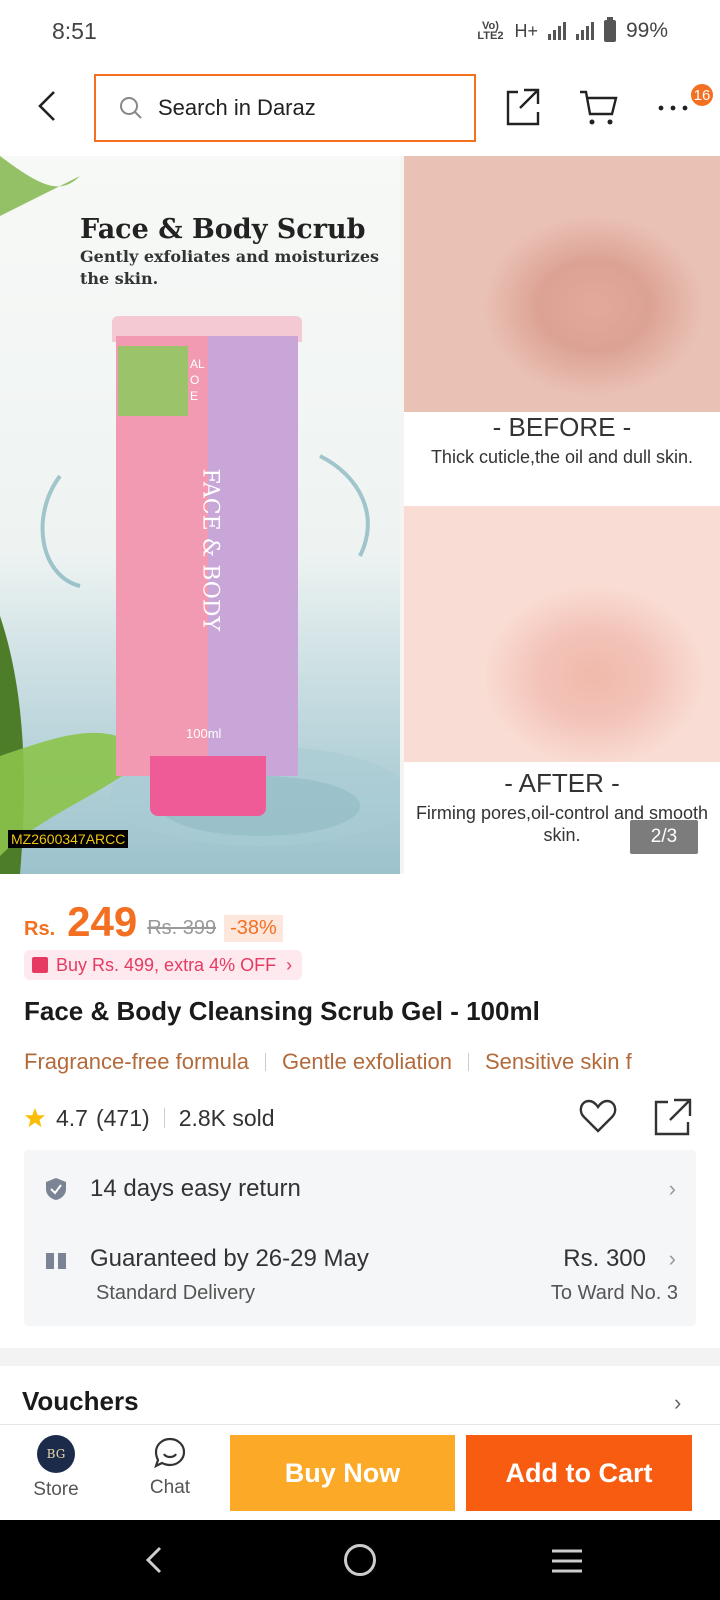 The width and height of the screenshot is (720, 1600). I want to click on before-label: - BEFORE -, so click(562, 427).